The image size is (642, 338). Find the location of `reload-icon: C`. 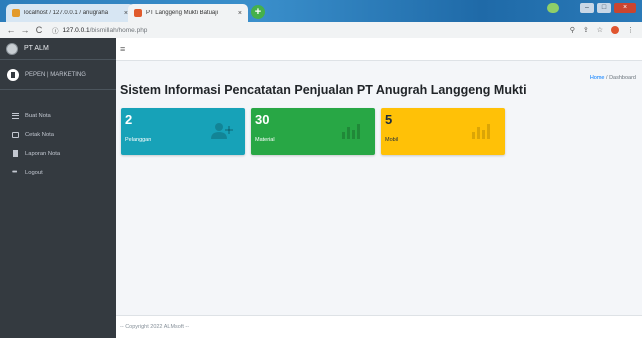

reload-icon: C is located at coordinates (39, 30).